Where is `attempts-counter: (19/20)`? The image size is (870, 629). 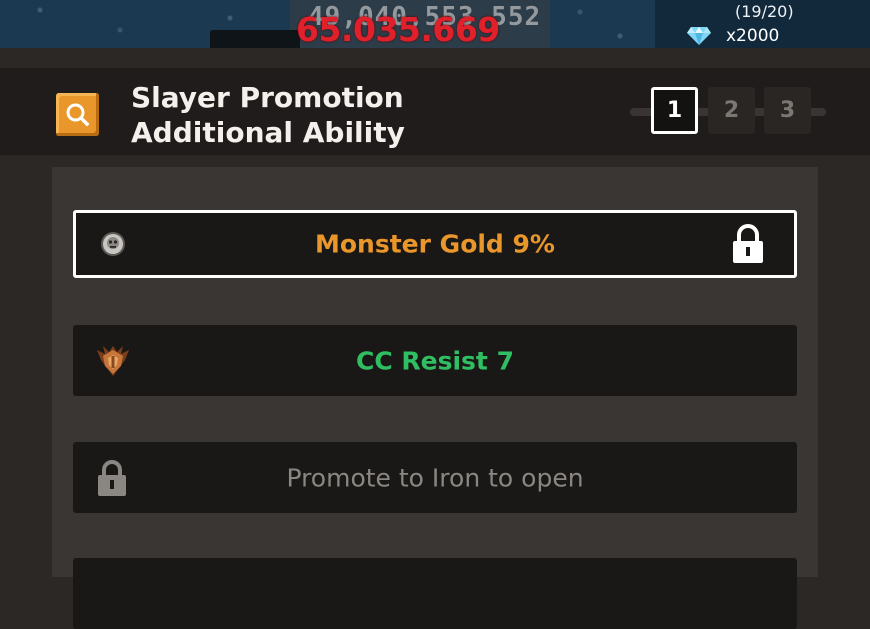
attempts-counter: (19/20) is located at coordinates (764, 11).